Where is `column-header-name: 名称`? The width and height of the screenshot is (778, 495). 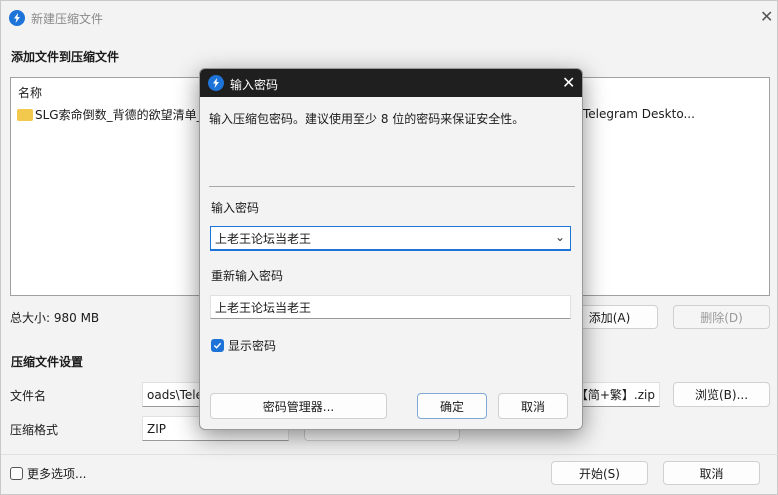
column-header-name: 名称 is located at coordinates (30, 92).